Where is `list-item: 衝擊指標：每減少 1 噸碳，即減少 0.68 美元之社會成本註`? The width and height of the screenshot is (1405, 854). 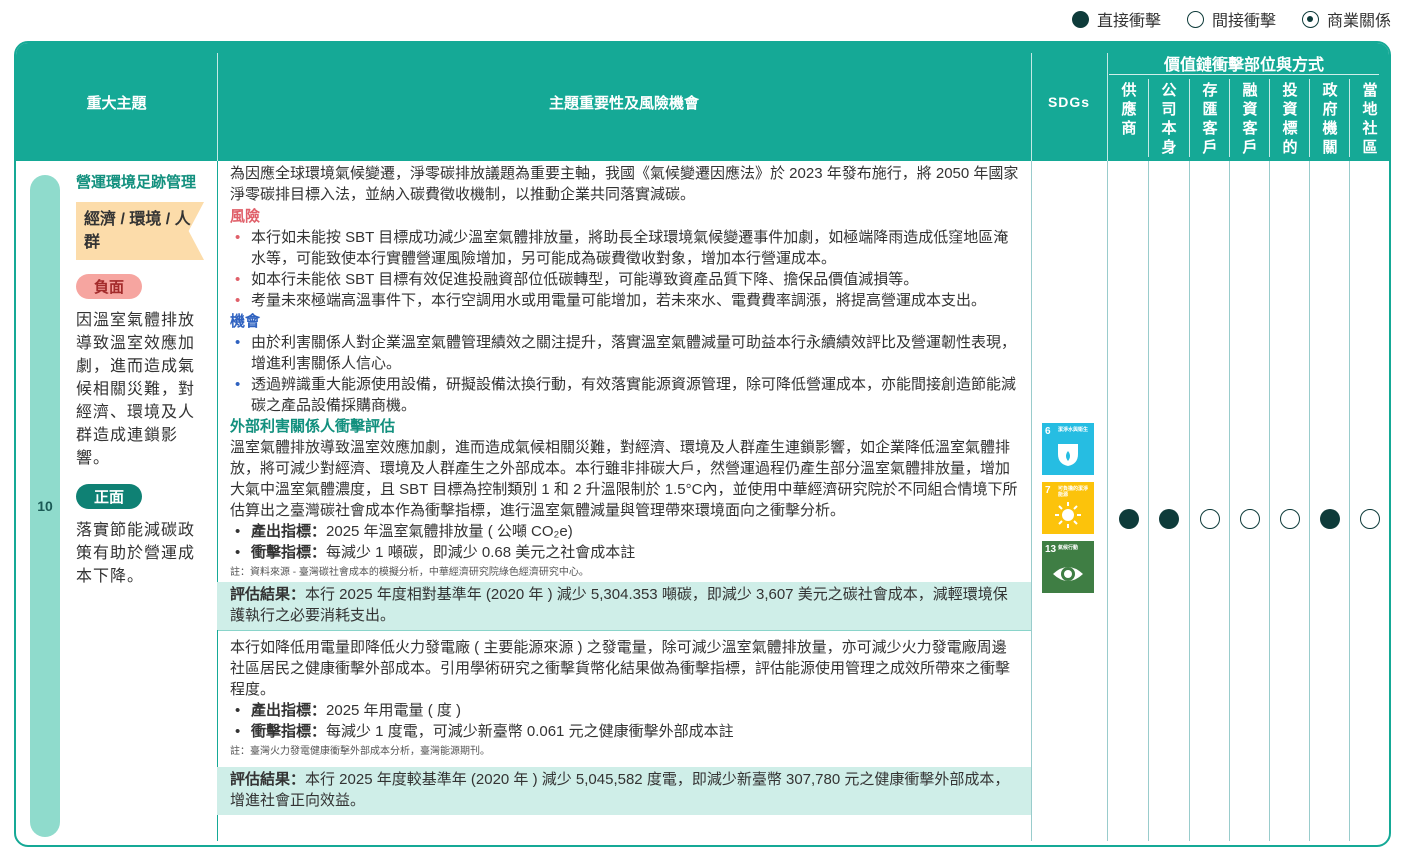
list-item: 衝擊指標：每減少 1 噸碳，即減少 0.68 美元之社會成本註 is located at coordinates (624, 552).